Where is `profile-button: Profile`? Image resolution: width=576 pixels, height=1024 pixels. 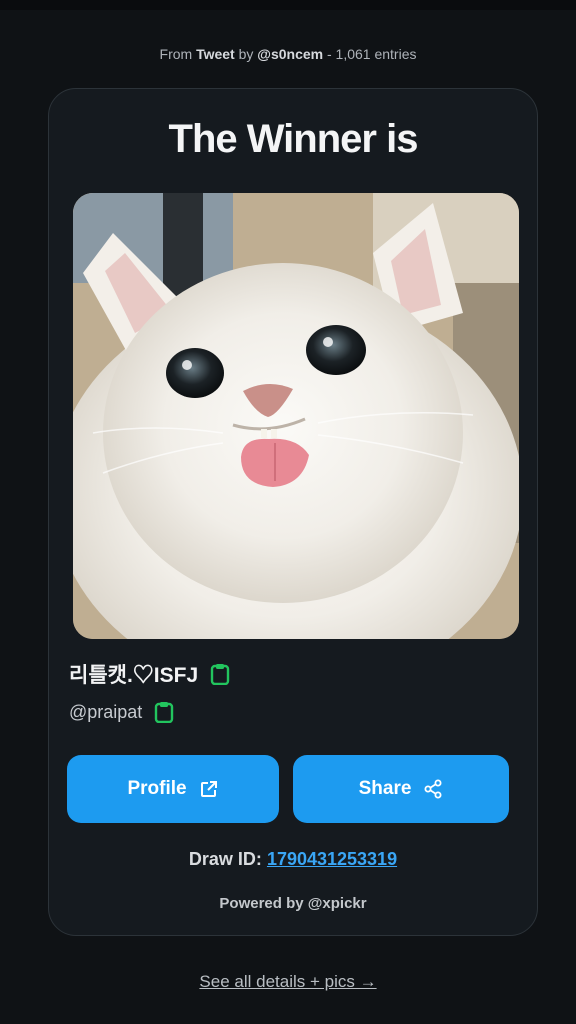
profile-button: Profile is located at coordinates (173, 789).